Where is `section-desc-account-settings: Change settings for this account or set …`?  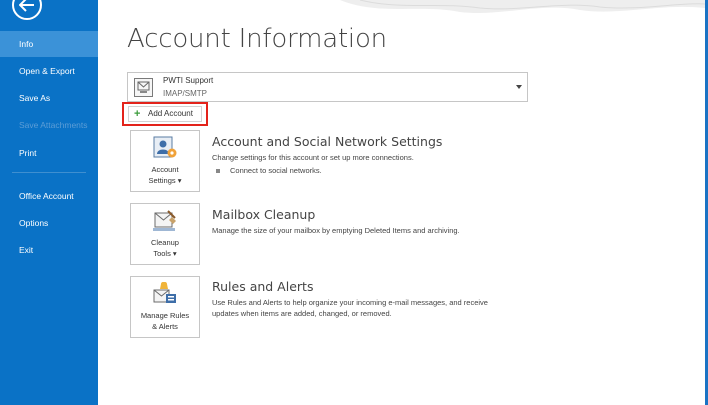 section-desc-account-settings: Change settings for this account or set … is located at coordinates (313, 157).